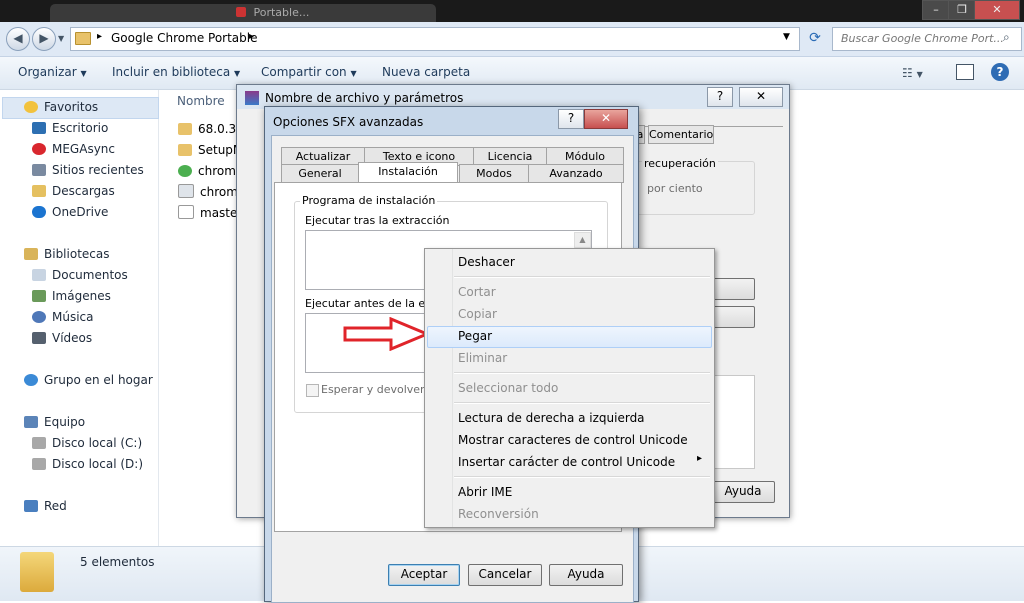  What do you see at coordinates (962, 10) in the screenshot?
I see `maximize-button: ❐` at bounding box center [962, 10].